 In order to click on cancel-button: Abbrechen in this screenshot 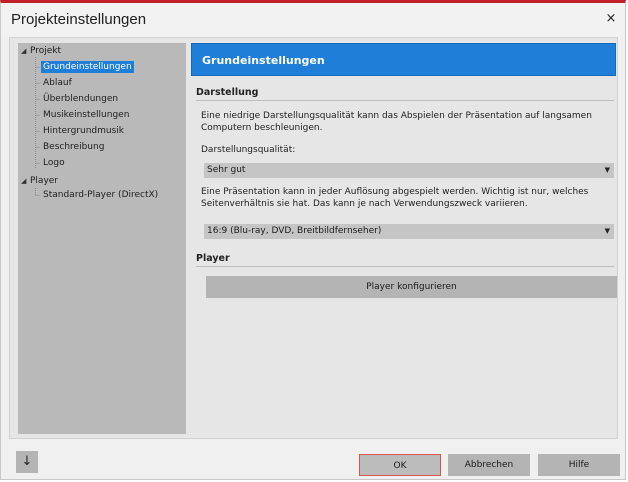, I will do `click(489, 465)`.